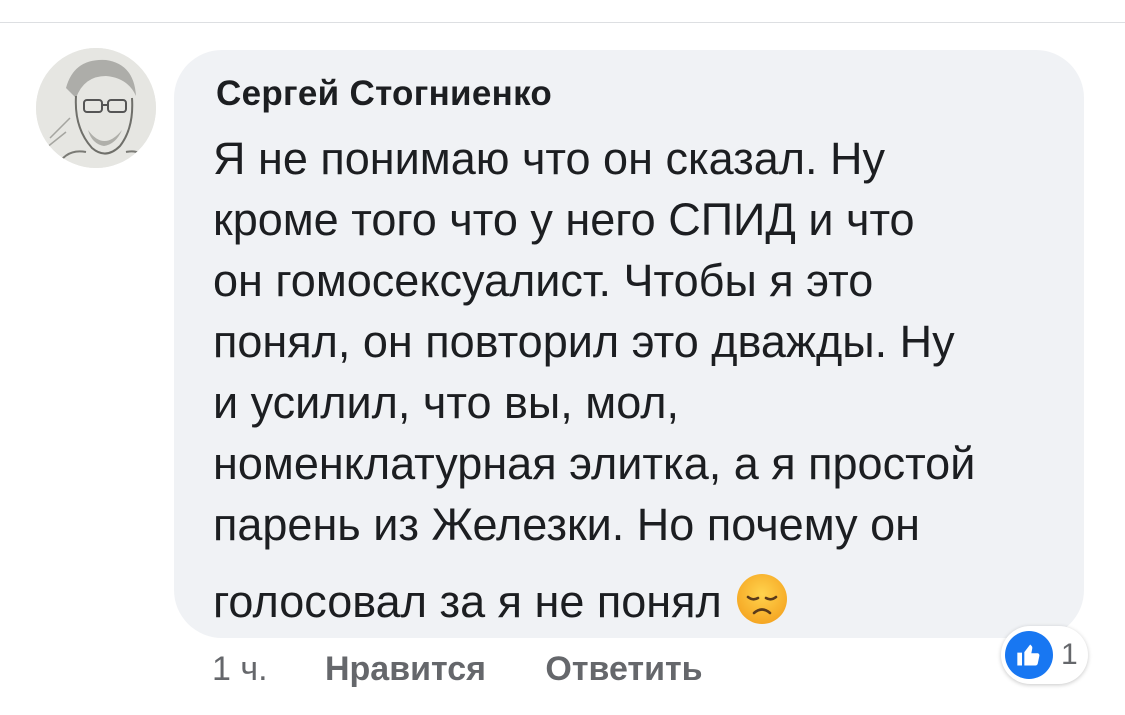 The image size is (1125, 715). I want to click on comment-text-last-line: голосовал за я не понял, so click(643, 601).